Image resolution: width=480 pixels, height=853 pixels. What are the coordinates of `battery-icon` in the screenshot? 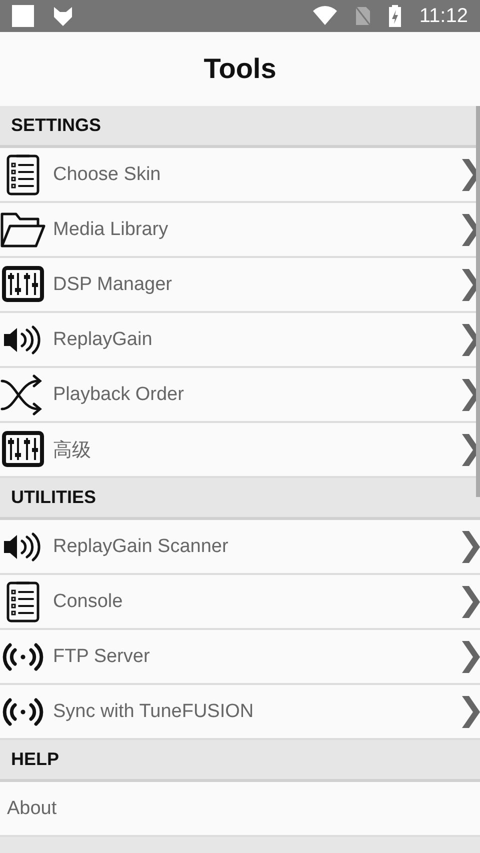 It's located at (395, 16).